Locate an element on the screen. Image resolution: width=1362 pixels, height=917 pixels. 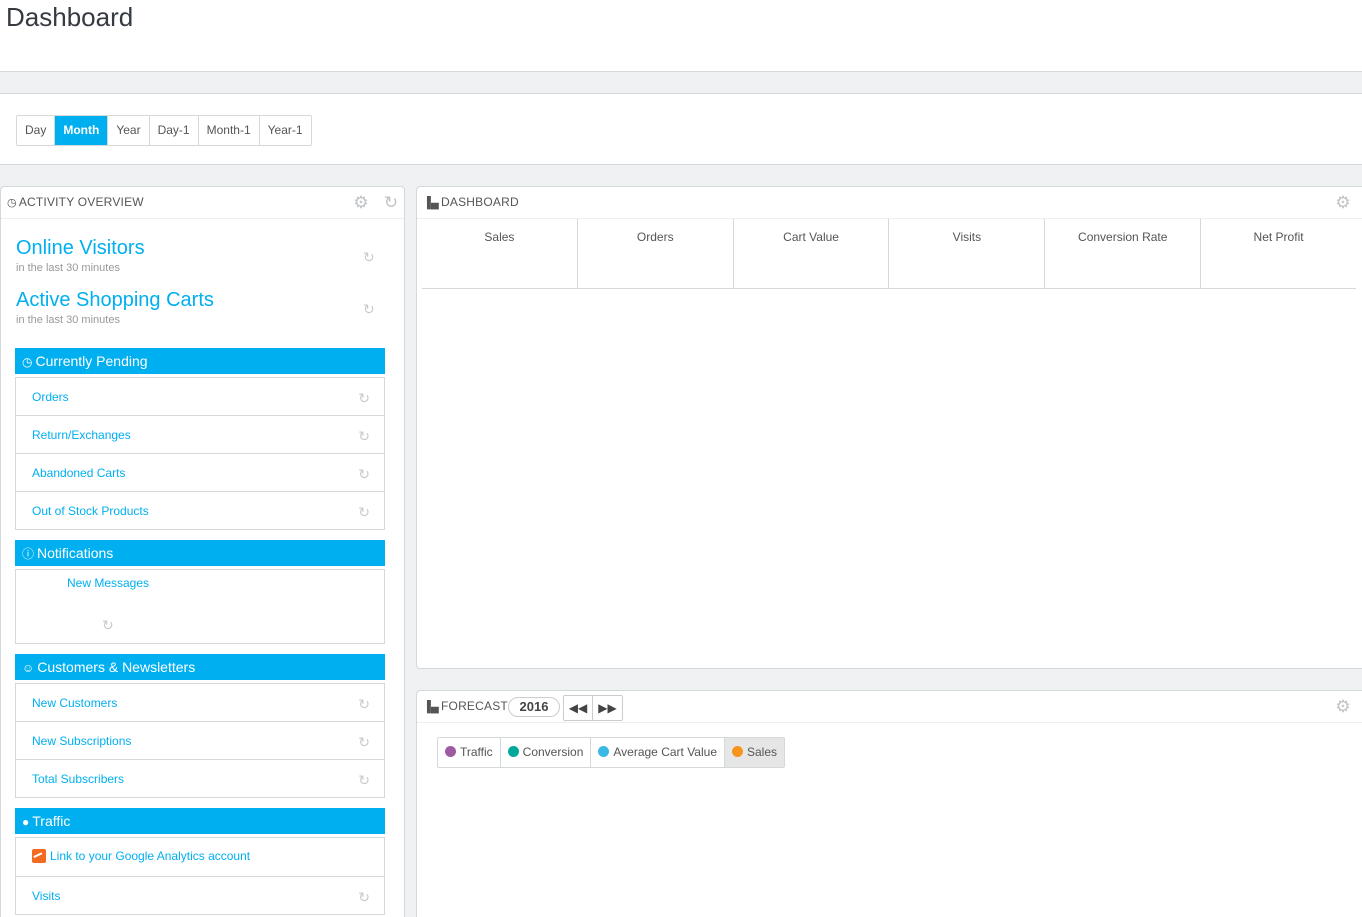
next-year-button: ▶▶ is located at coordinates (607, 708).